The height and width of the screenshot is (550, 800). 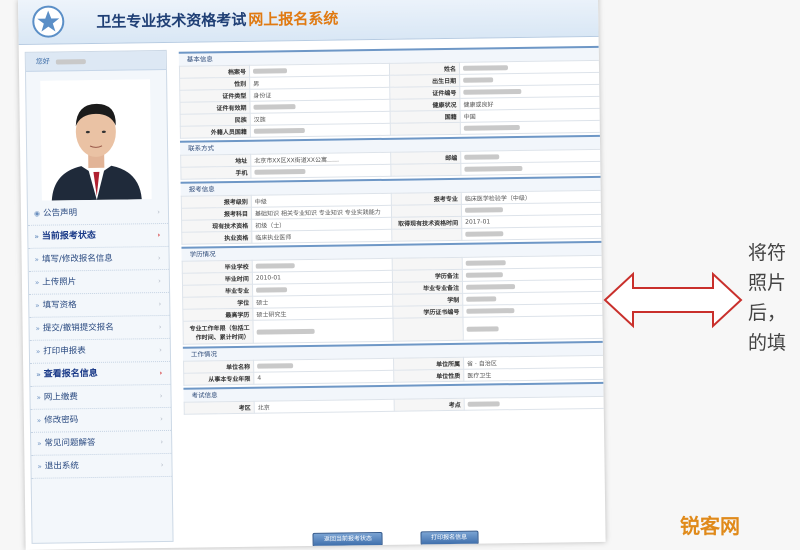 What do you see at coordinates (60, 213) in the screenshot?
I see `sidebar-item-label: 公告声明` at bounding box center [60, 213].